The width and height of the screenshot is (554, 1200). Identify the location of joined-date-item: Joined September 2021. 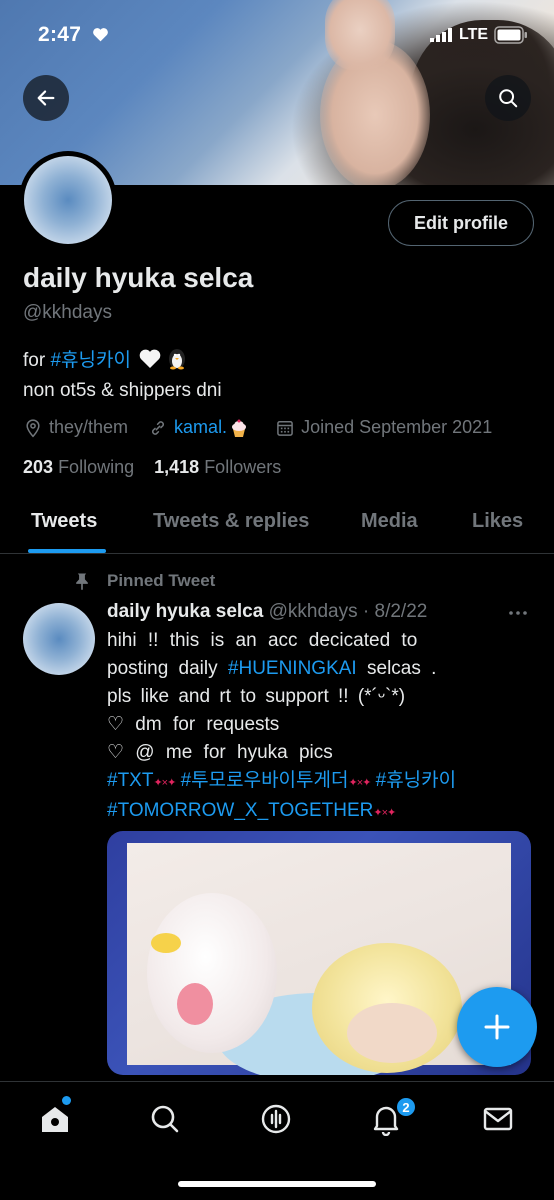
(383, 427).